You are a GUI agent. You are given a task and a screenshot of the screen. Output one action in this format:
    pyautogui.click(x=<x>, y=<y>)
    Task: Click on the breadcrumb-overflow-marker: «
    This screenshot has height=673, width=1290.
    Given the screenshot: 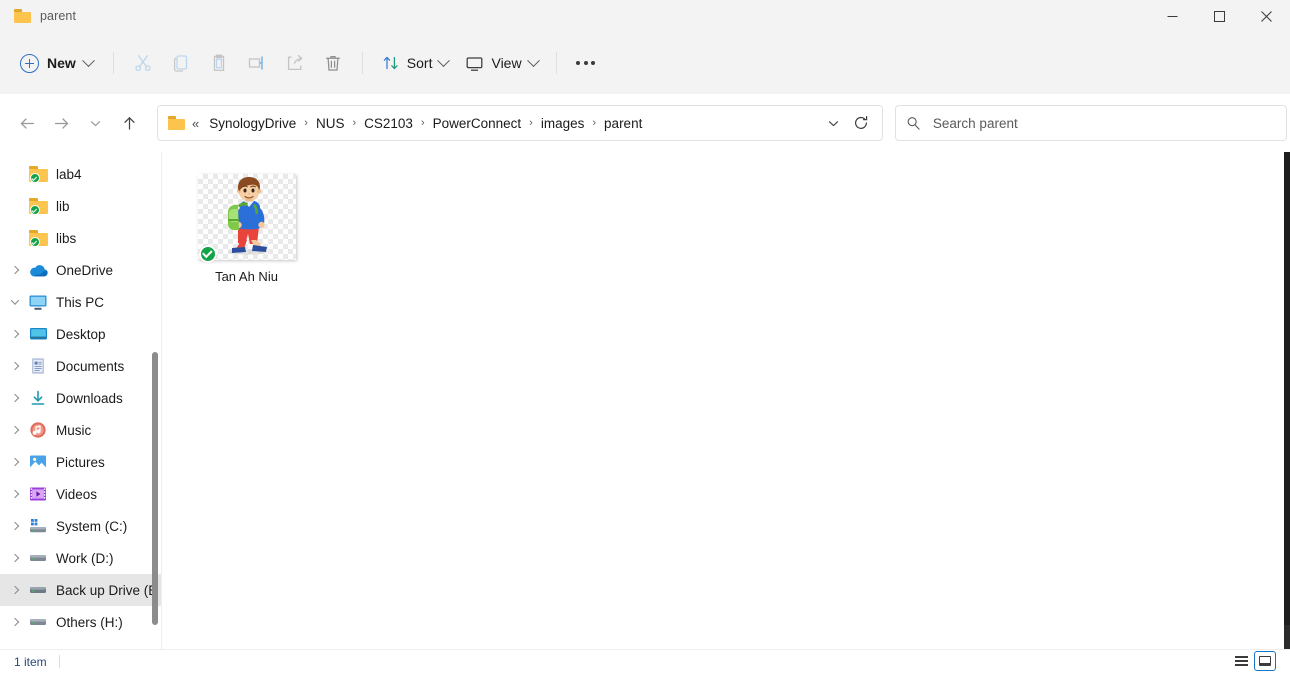 What is the action you would take?
    pyautogui.click(x=195, y=123)
    